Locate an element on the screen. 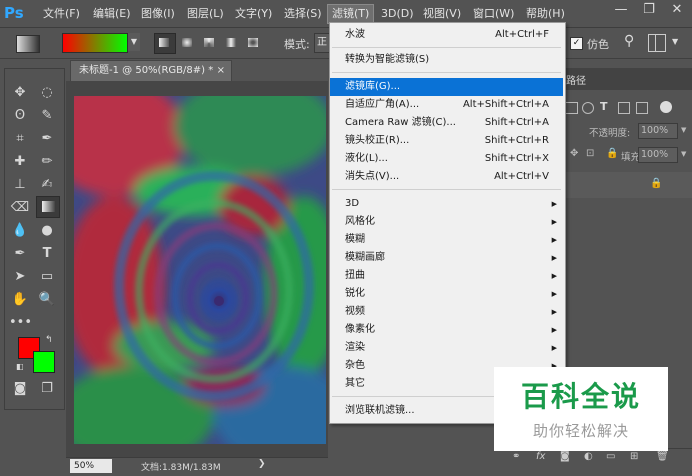 This screenshot has height=476, width=692. menu-3d: 3D(D) is located at coordinates (397, 14).